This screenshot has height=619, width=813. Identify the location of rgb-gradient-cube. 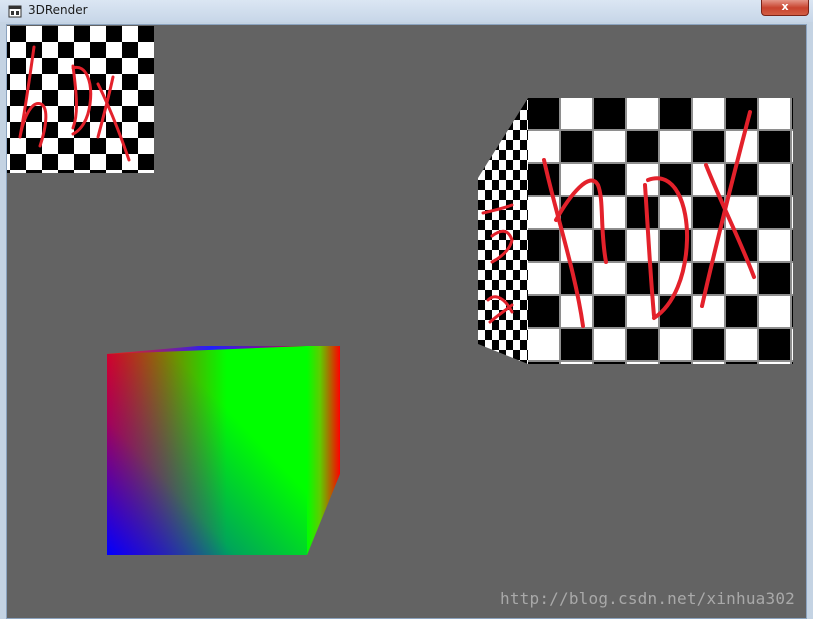
(223, 450).